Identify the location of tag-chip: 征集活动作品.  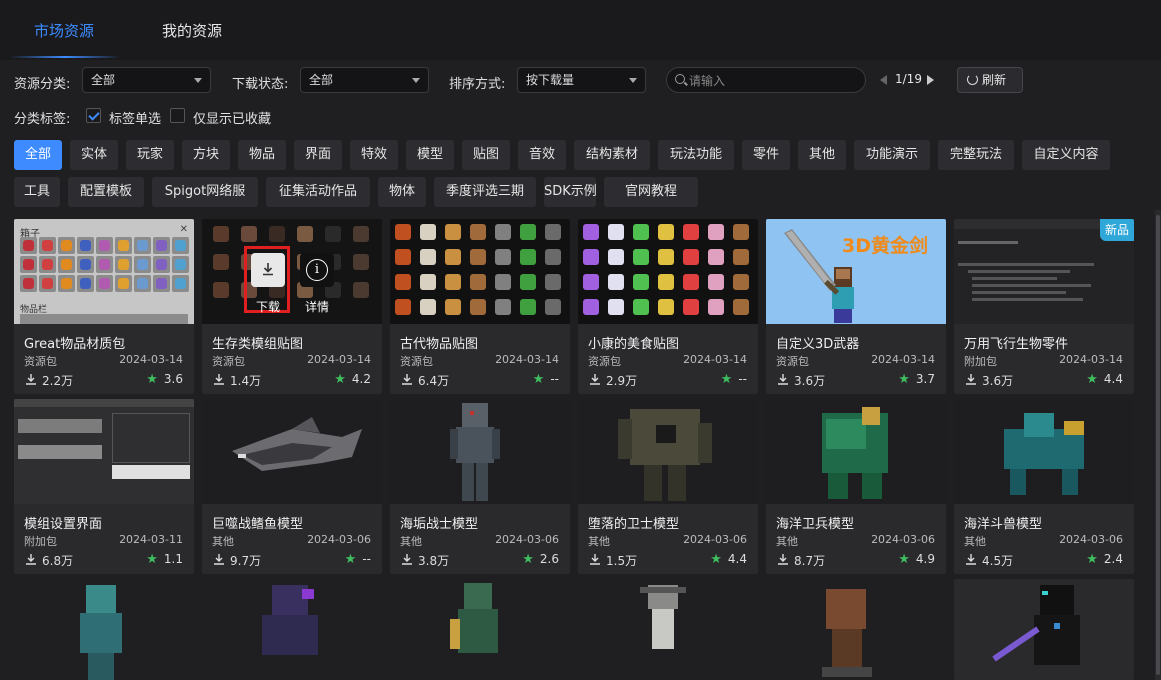
(318, 192).